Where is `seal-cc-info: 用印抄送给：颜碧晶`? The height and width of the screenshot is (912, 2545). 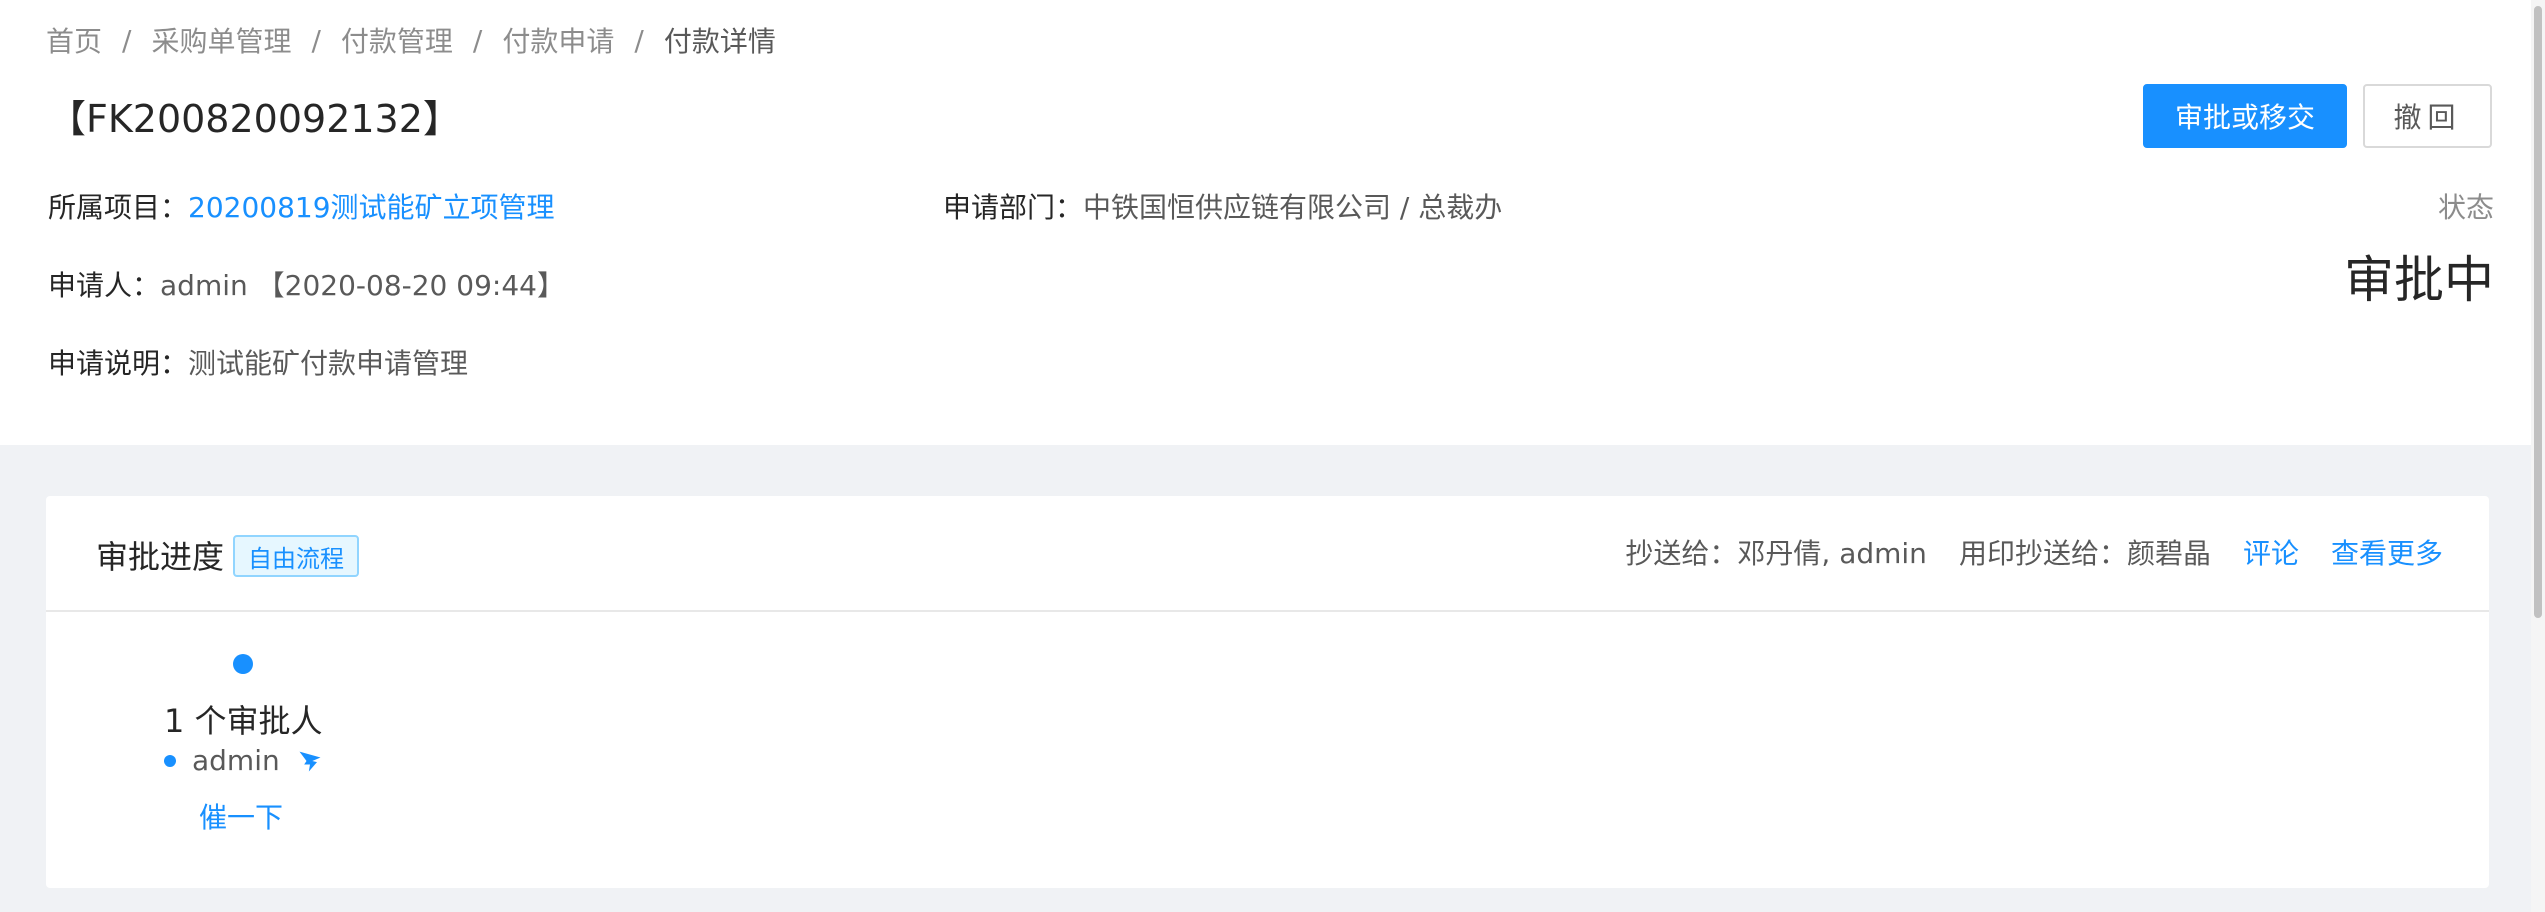 seal-cc-info: 用印抄送给：颜碧晶 is located at coordinates (2085, 552).